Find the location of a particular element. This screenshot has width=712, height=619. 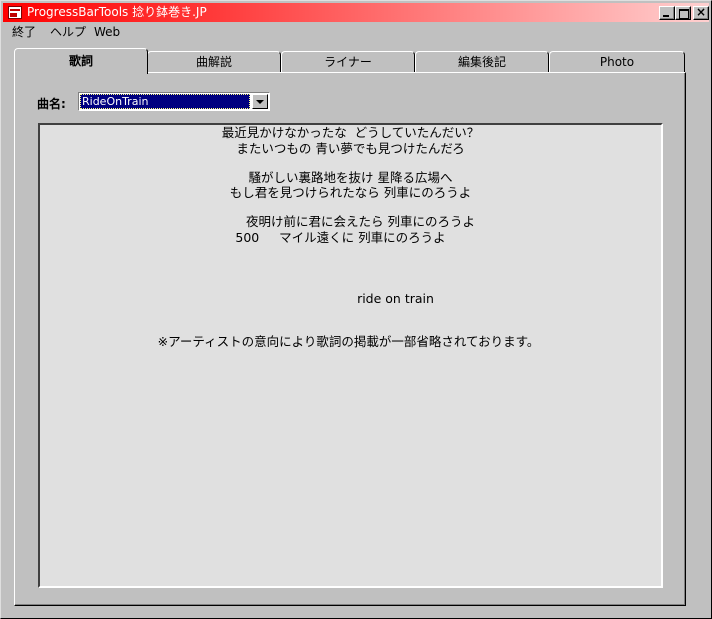

chevron-down-icon is located at coordinates (260, 101).